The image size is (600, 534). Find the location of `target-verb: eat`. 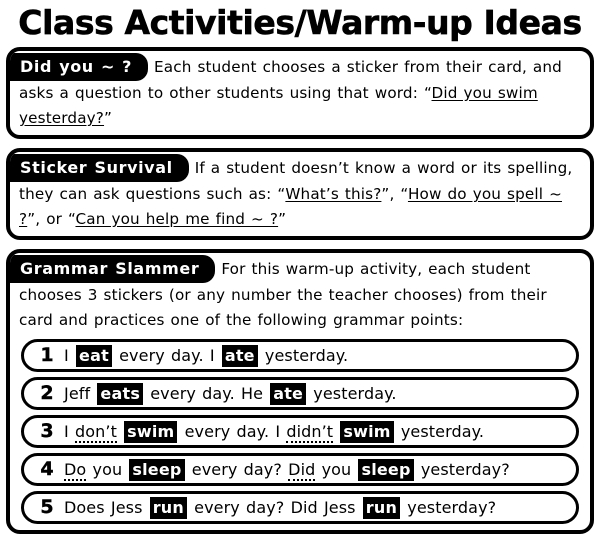

target-verb: eat is located at coordinates (94, 355).